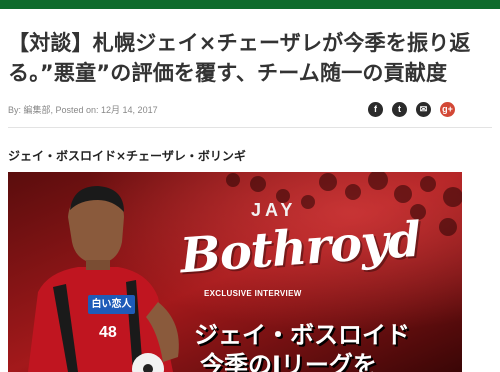 This screenshot has height=372, width=500. Describe the element at coordinates (127, 156) in the screenshot. I see `article-subhead: ジェイ・ボスロイド×チェーザレ・ボリンギ` at that location.